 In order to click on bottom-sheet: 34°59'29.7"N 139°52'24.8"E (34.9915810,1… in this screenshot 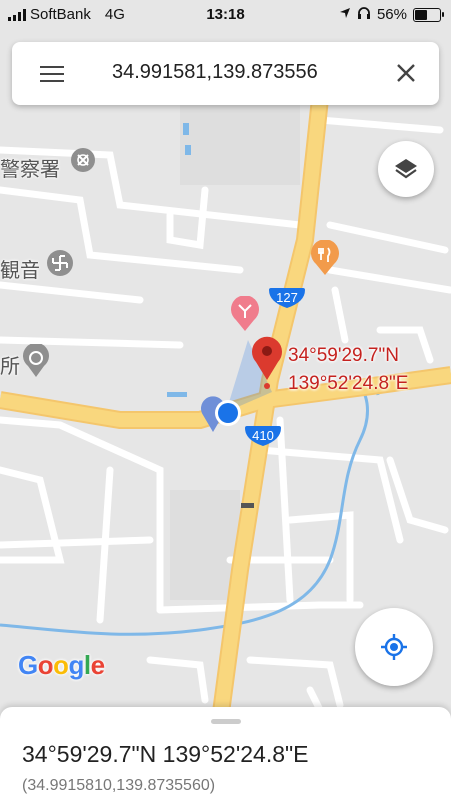, I will do `click(225, 753)`.